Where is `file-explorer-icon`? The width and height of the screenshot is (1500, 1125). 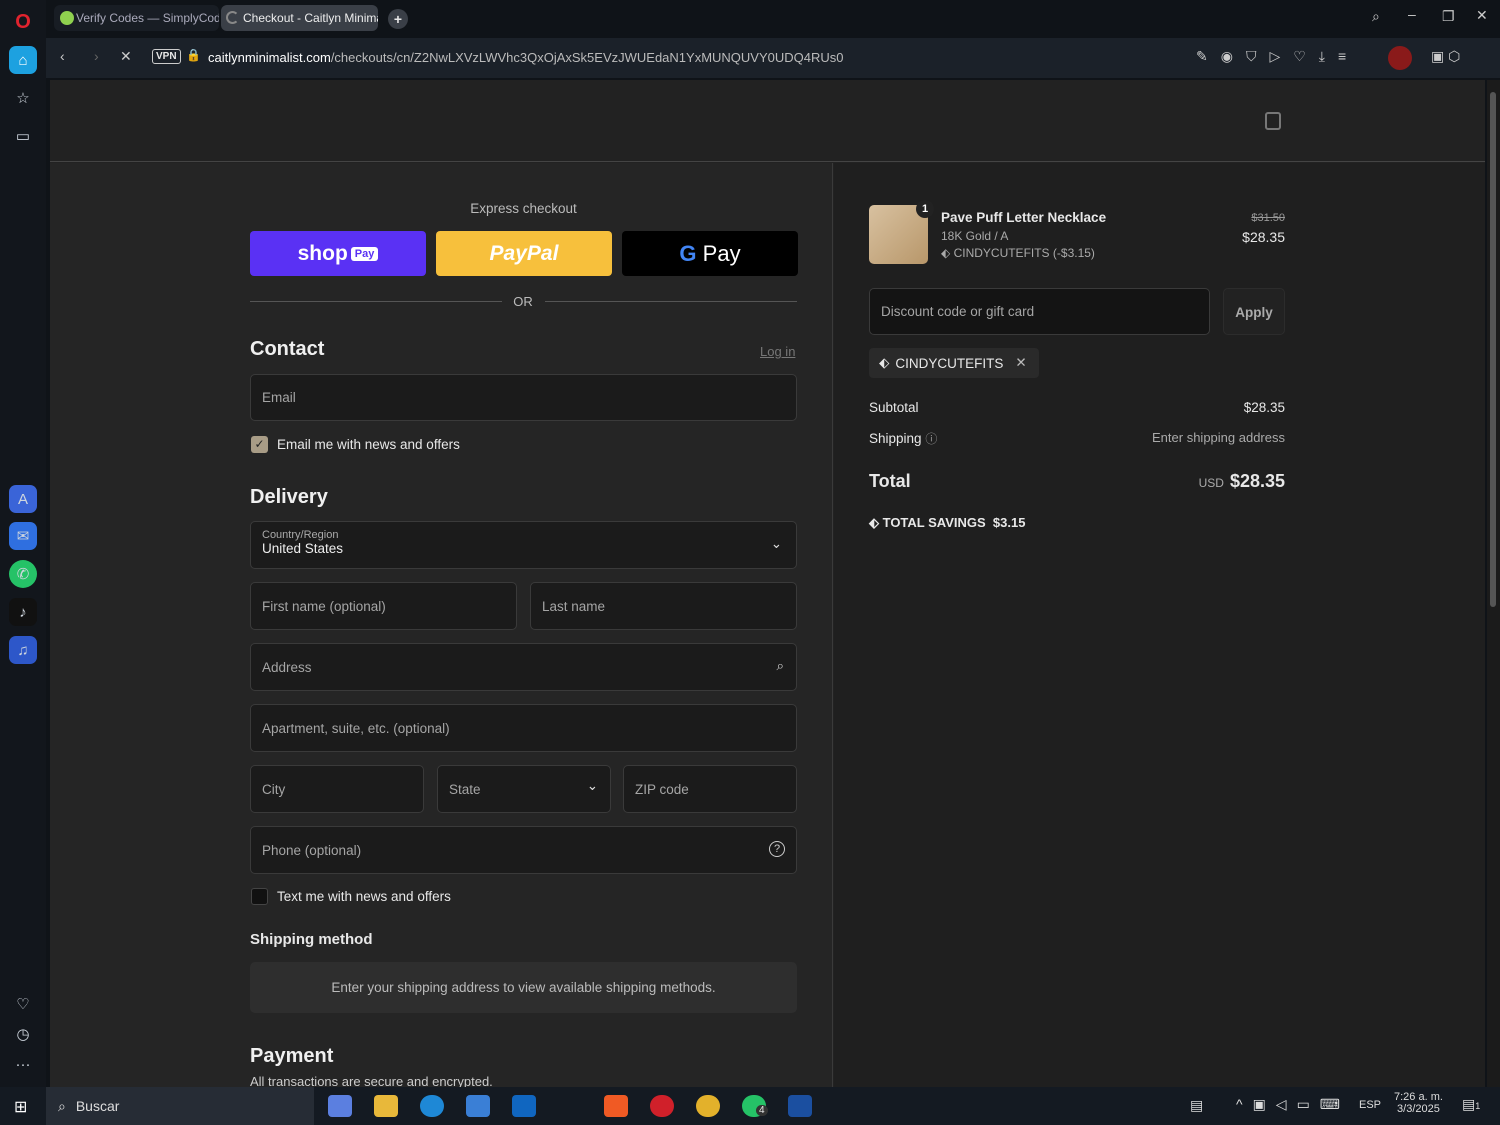
file-explorer-icon is located at coordinates (386, 1106).